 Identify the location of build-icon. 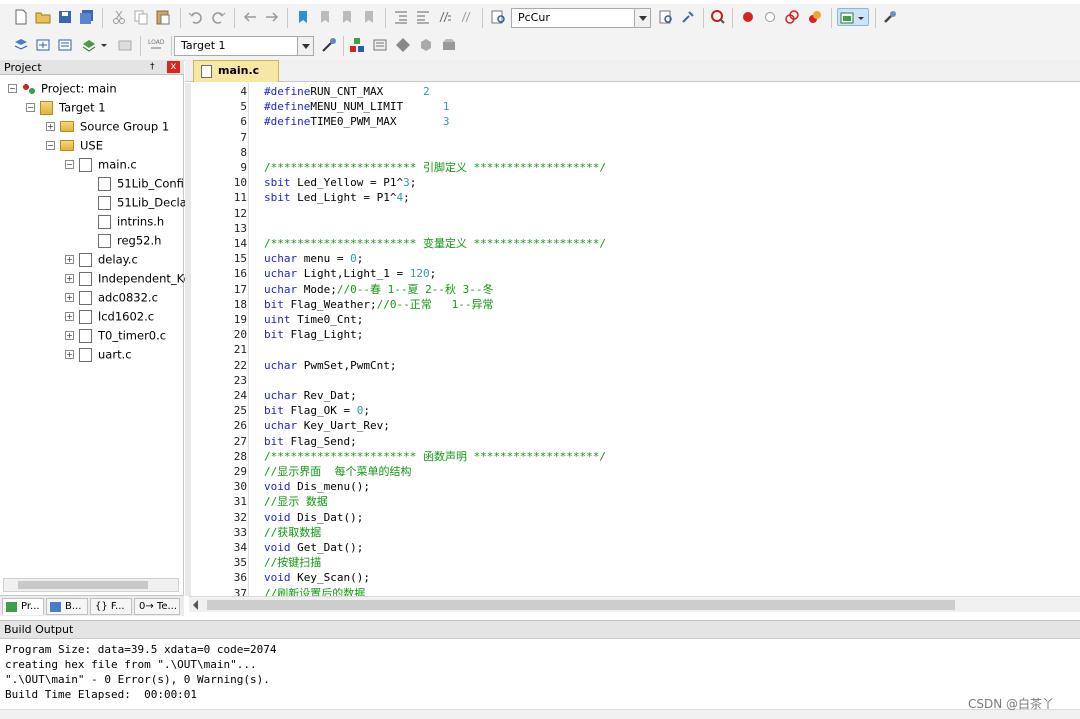
(43, 45).